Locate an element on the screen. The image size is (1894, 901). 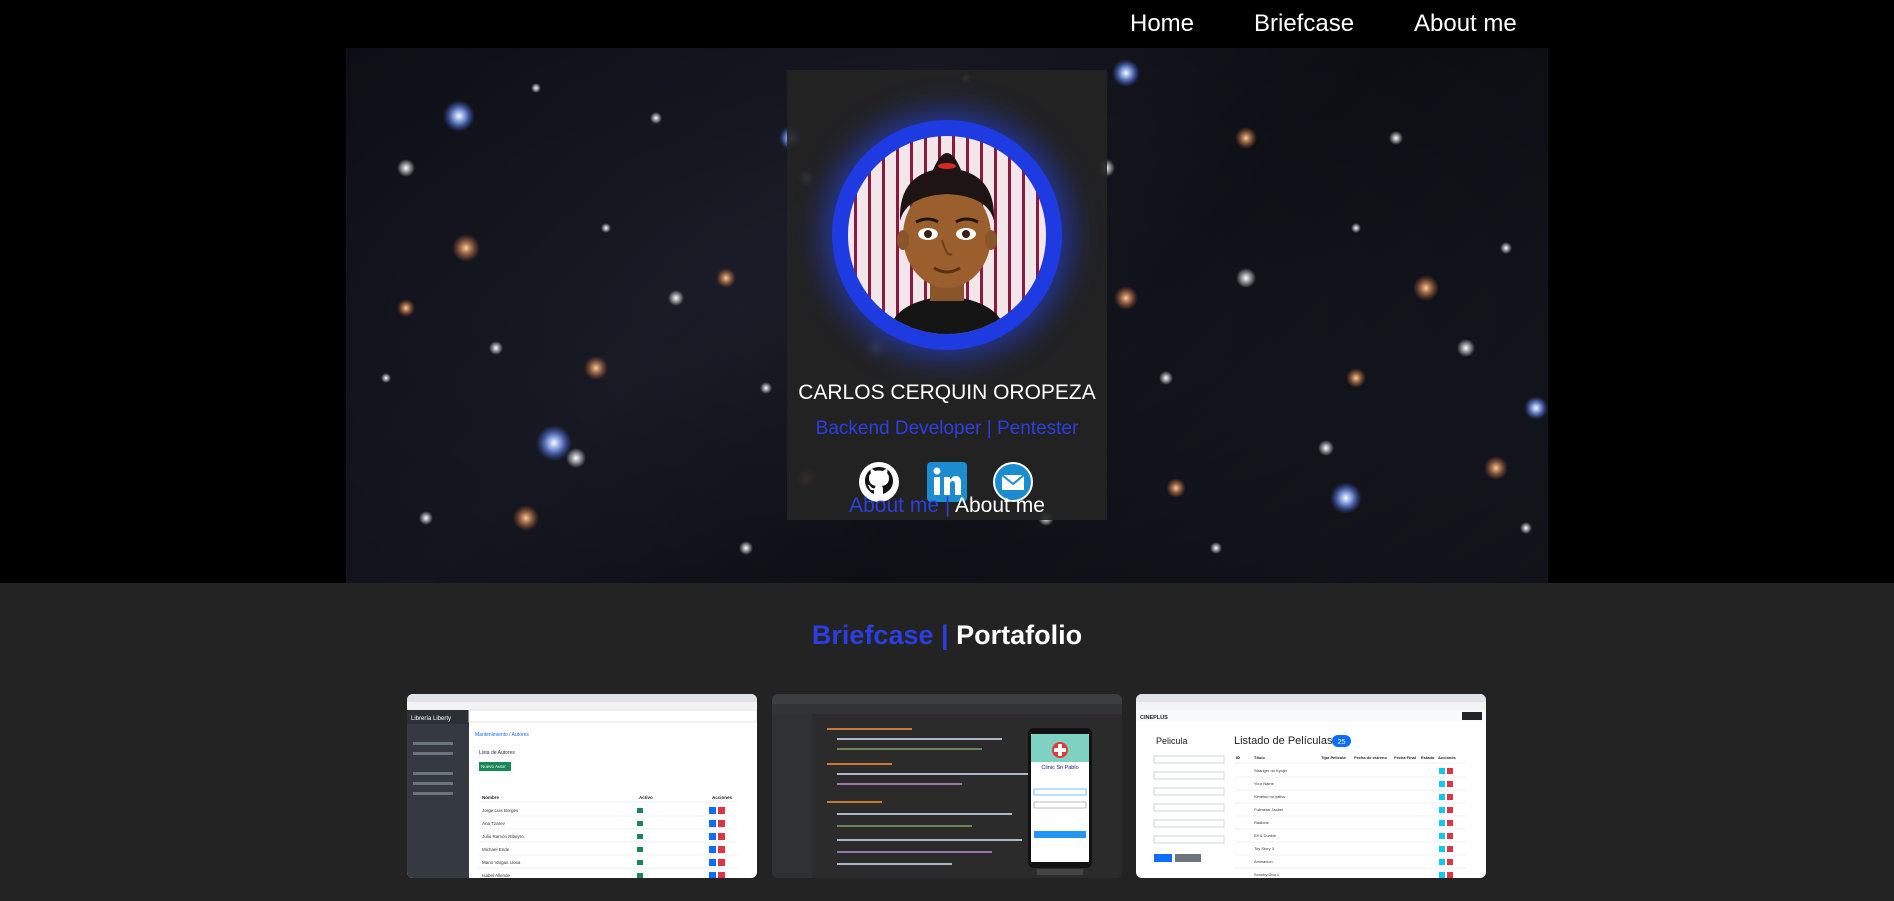
heading-briefcase: Briefcase | is located at coordinates (880, 635).